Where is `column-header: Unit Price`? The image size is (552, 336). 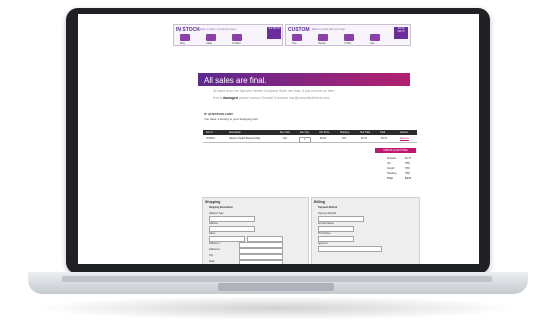
column-header: Unit Price is located at coordinates (324, 132).